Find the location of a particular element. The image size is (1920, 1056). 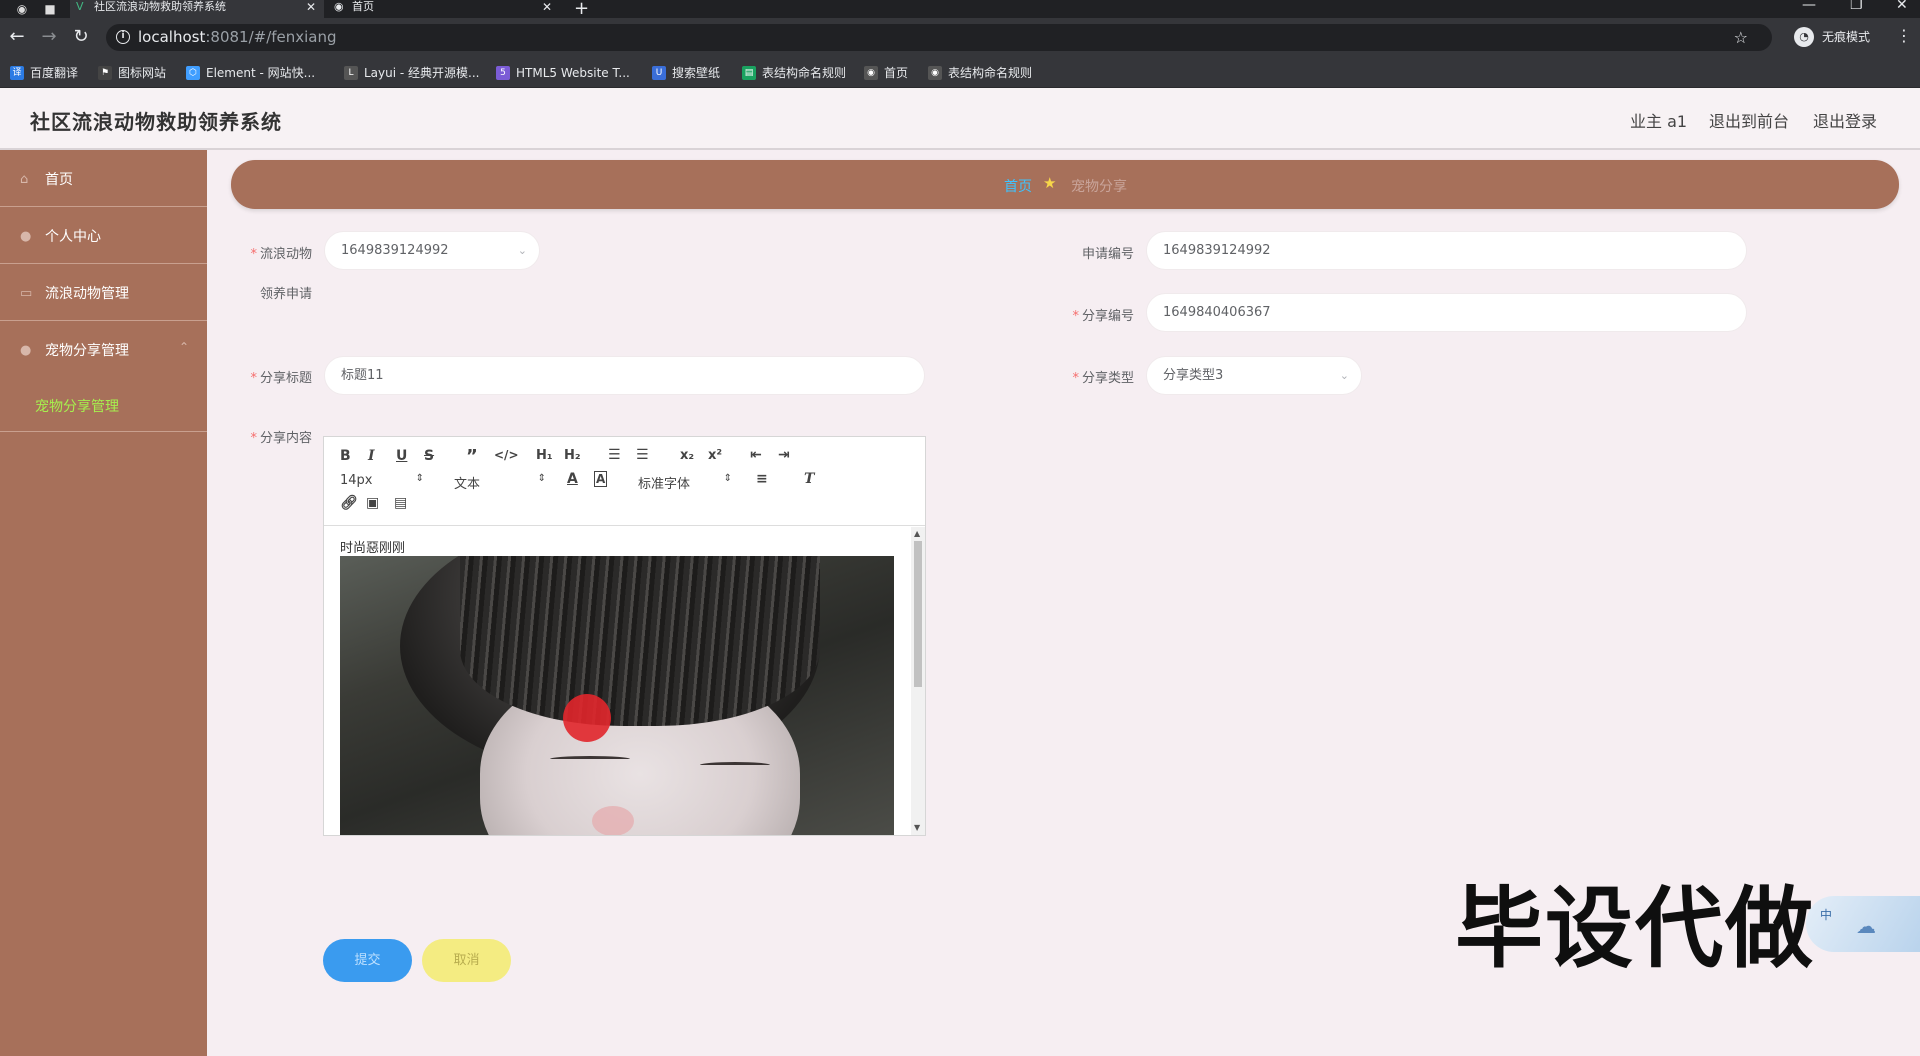

scroll-up-icon: ▲ is located at coordinates (917, 533).